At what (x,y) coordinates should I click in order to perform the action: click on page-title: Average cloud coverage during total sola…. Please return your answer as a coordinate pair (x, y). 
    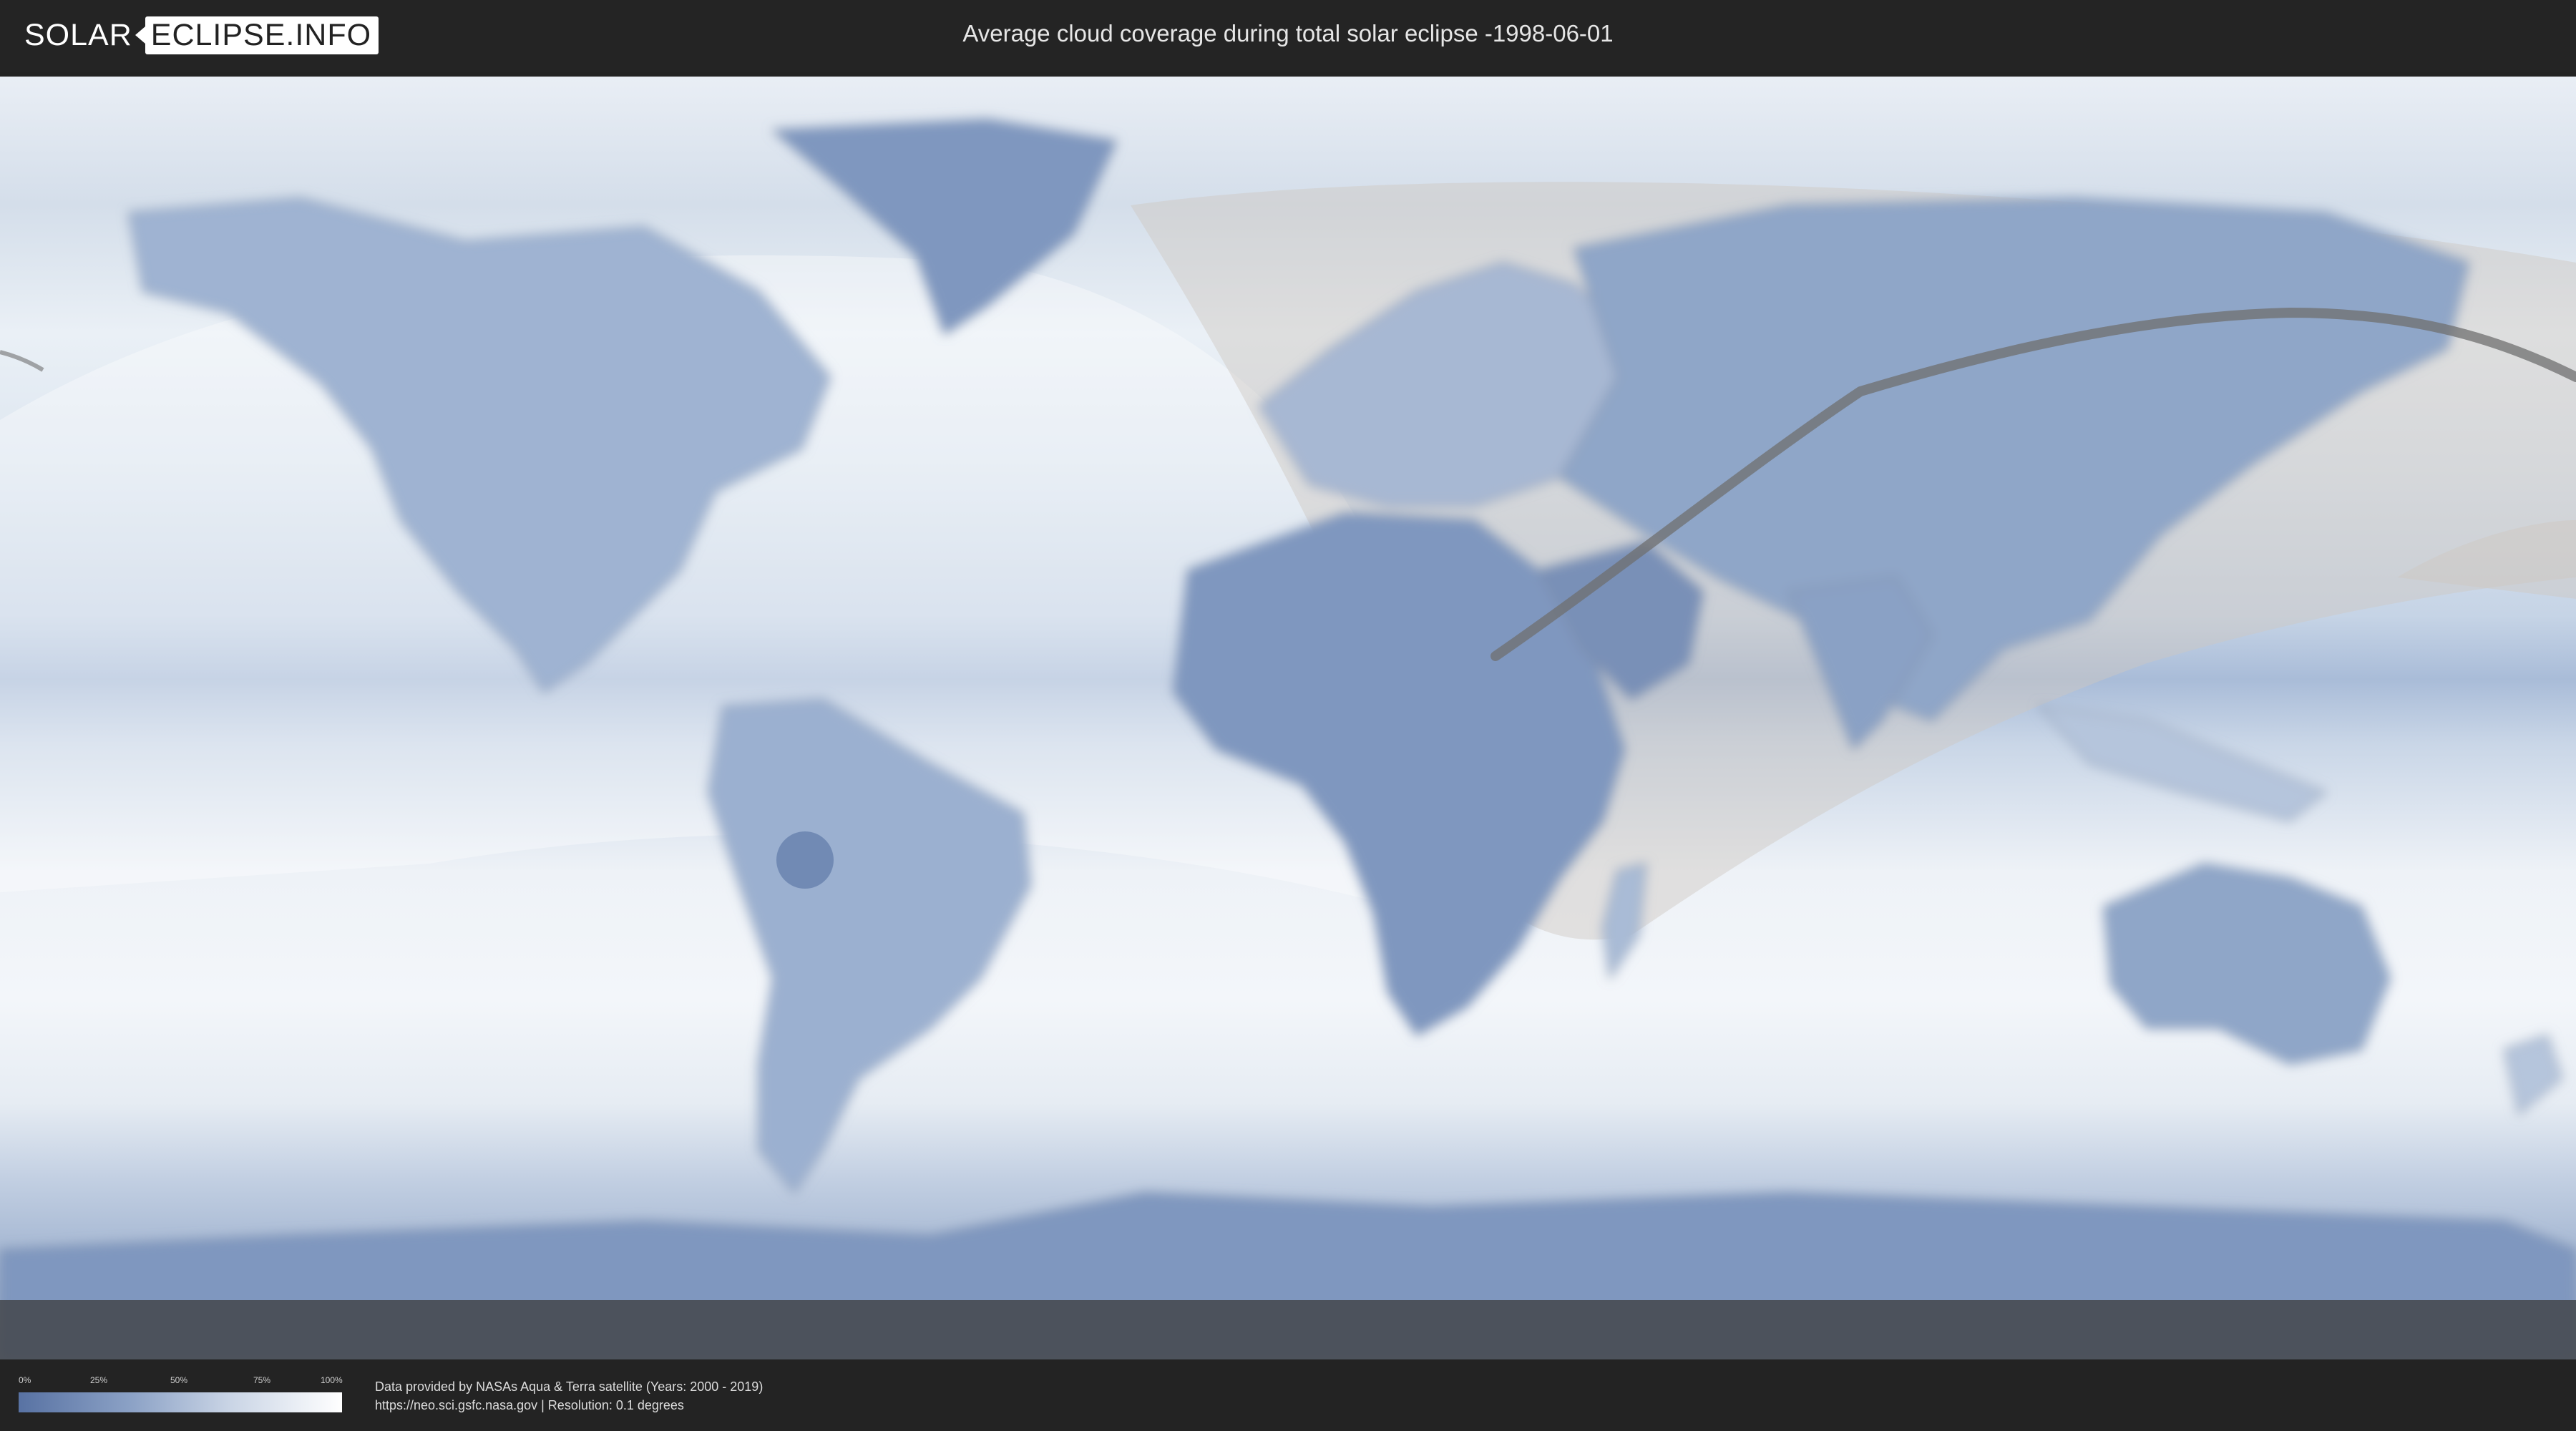
    Looking at the image, I should click on (1288, 33).